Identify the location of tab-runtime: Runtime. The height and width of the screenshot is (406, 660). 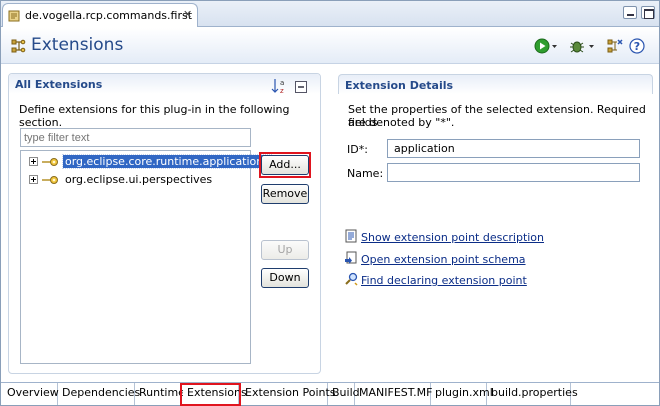
(160, 394).